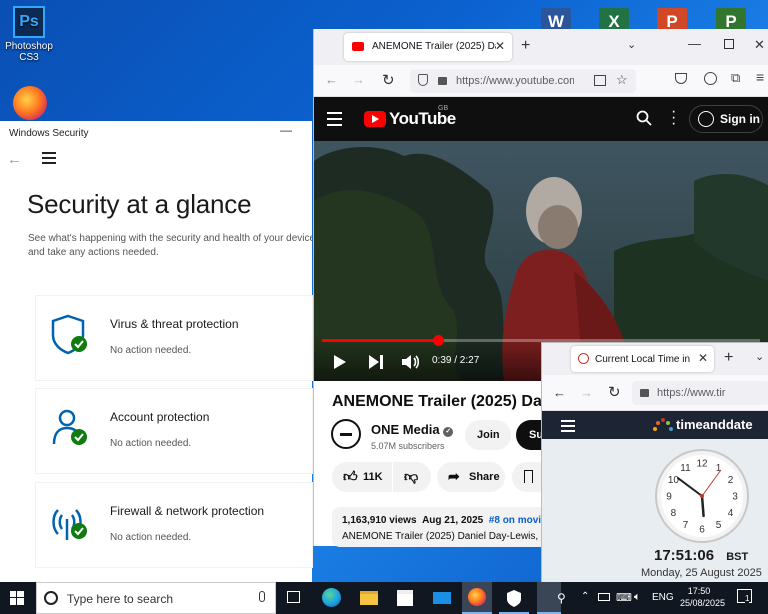  I want to click on account-protection-card: Account protection No action needed., so click(174, 431).